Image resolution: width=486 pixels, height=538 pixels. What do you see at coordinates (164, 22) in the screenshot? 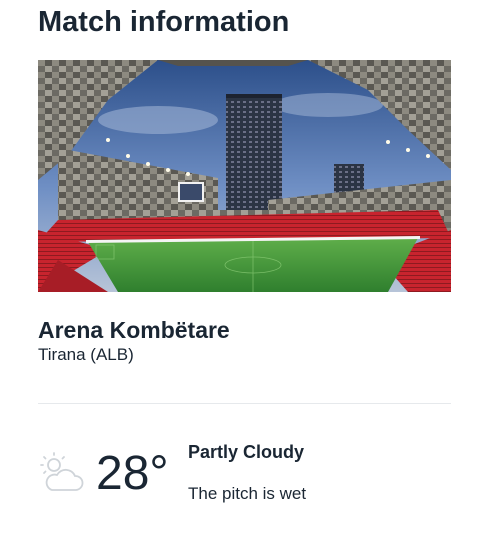
I see `section-title: Match information` at bounding box center [164, 22].